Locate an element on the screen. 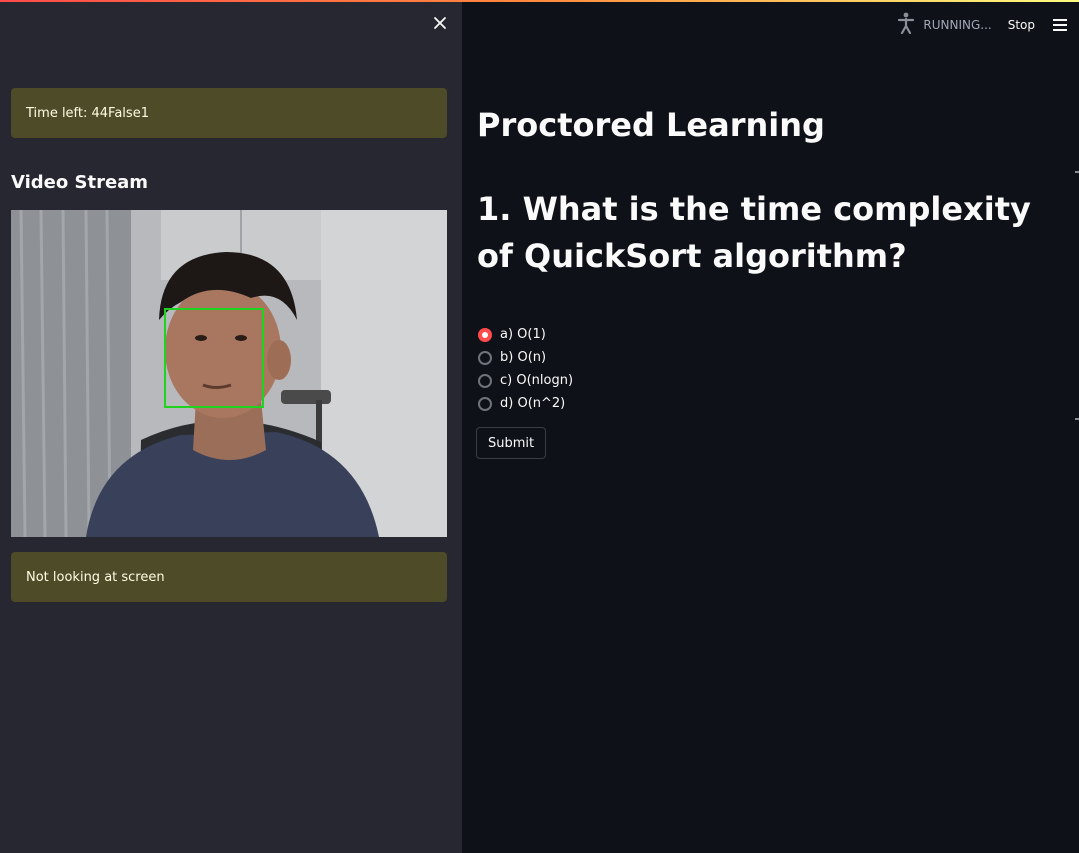  option-c: c) O(nlogn) is located at coordinates (525, 380).